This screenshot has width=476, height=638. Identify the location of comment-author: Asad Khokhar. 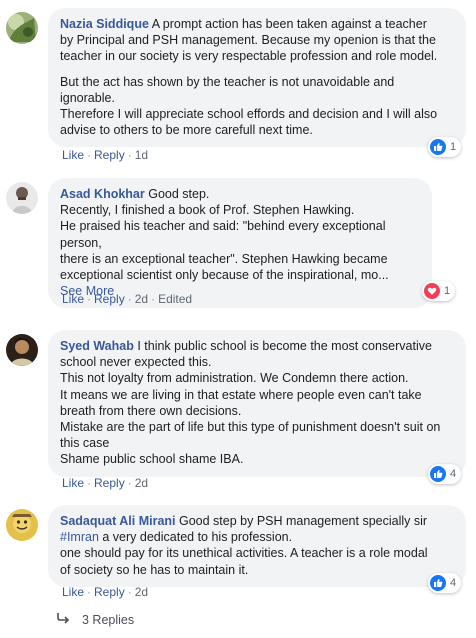
(102, 194).